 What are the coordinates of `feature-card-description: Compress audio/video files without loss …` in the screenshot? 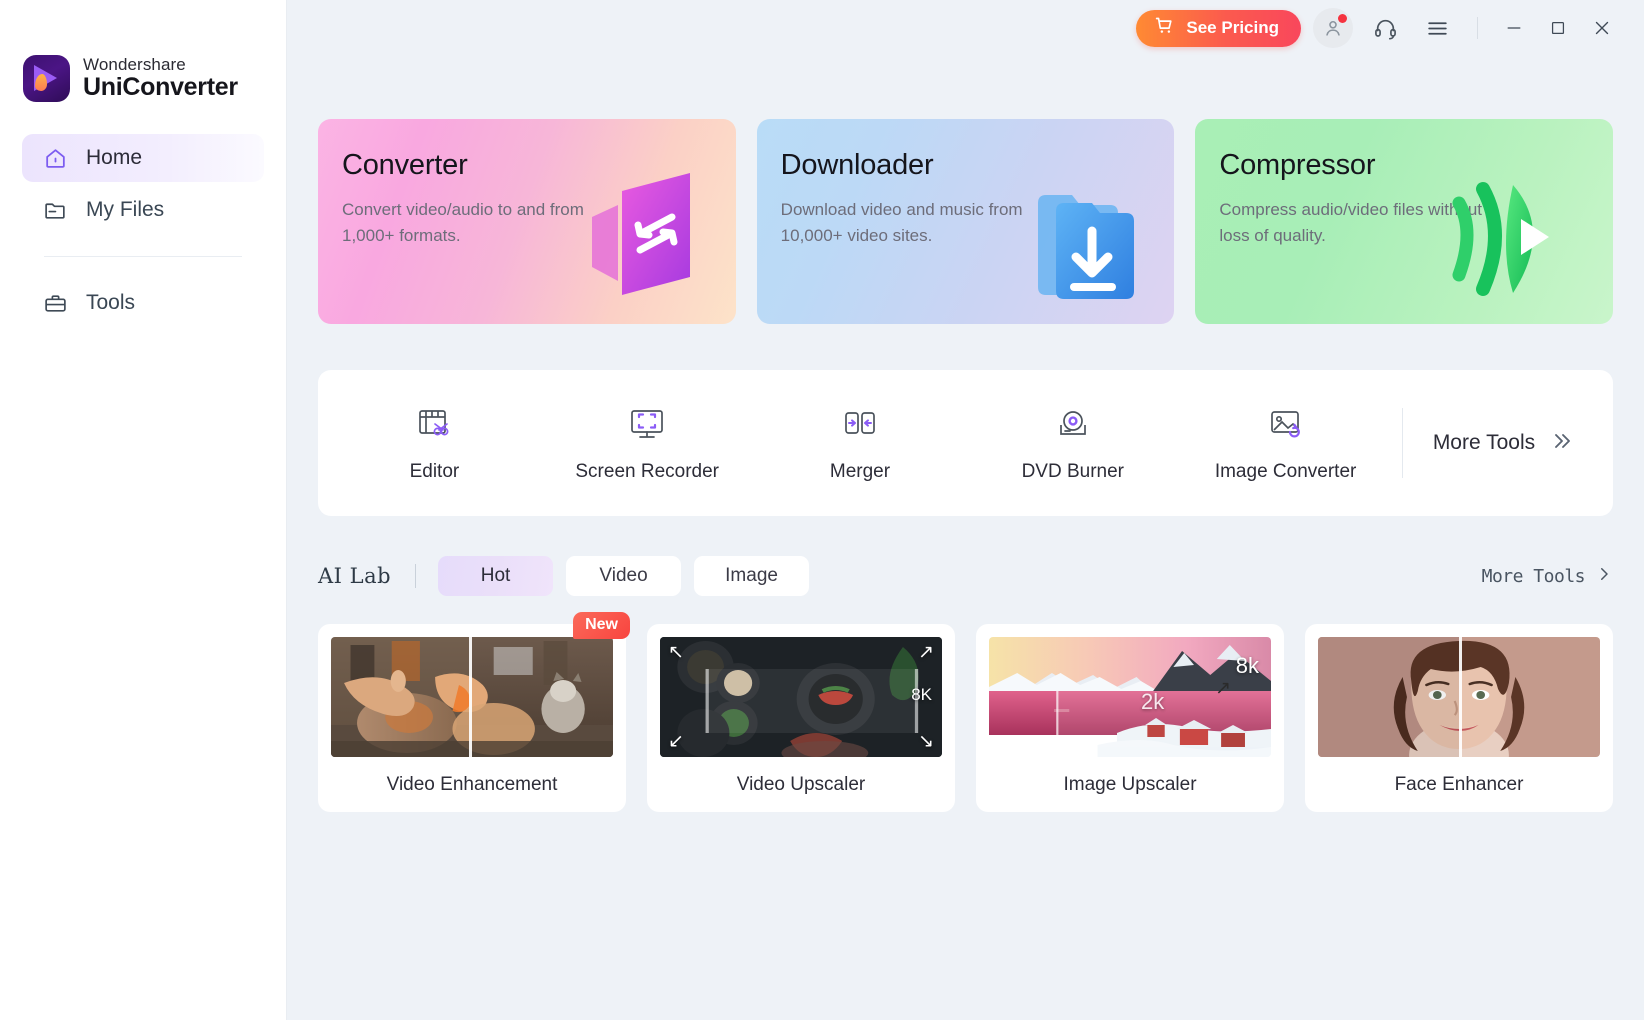 It's located at (1351, 222).